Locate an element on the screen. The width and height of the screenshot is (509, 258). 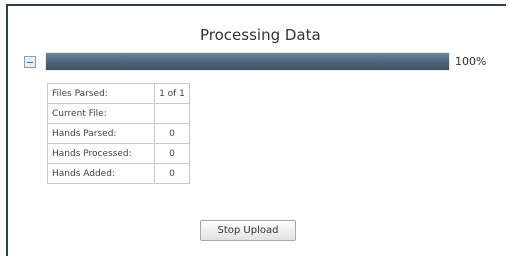
page-title: Processing Data is located at coordinates (260, 35).